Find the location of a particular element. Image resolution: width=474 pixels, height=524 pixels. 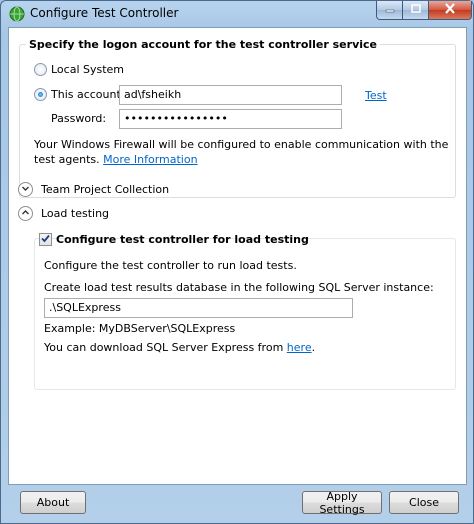

green-globe-icon is located at coordinates (17, 14).